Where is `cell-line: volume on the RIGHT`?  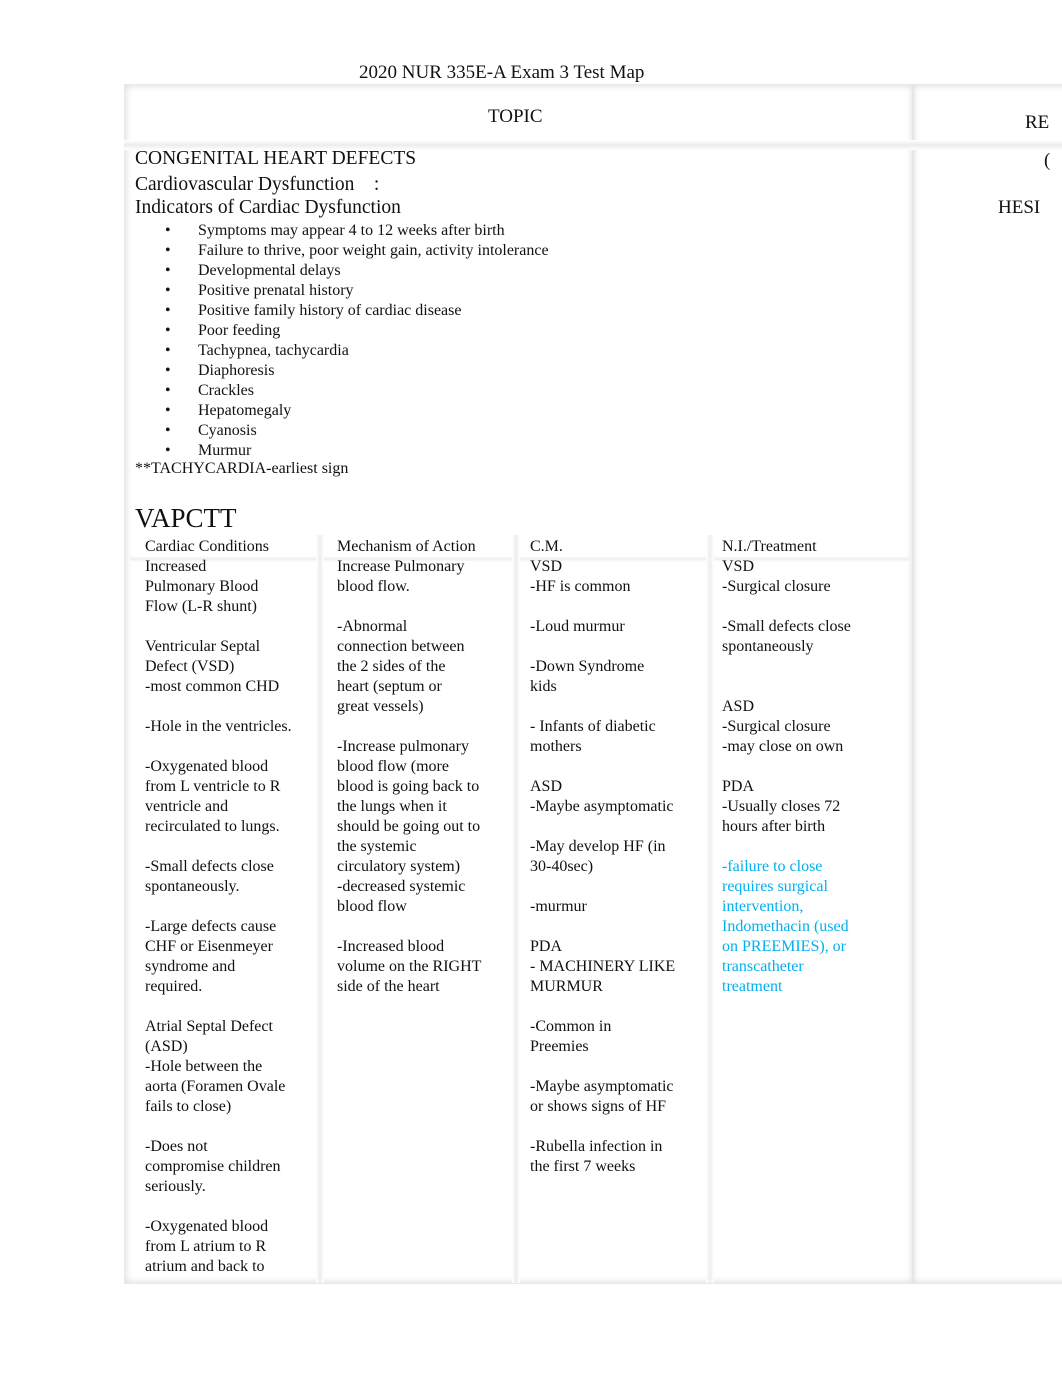 cell-line: volume on the RIGHT is located at coordinates (409, 966).